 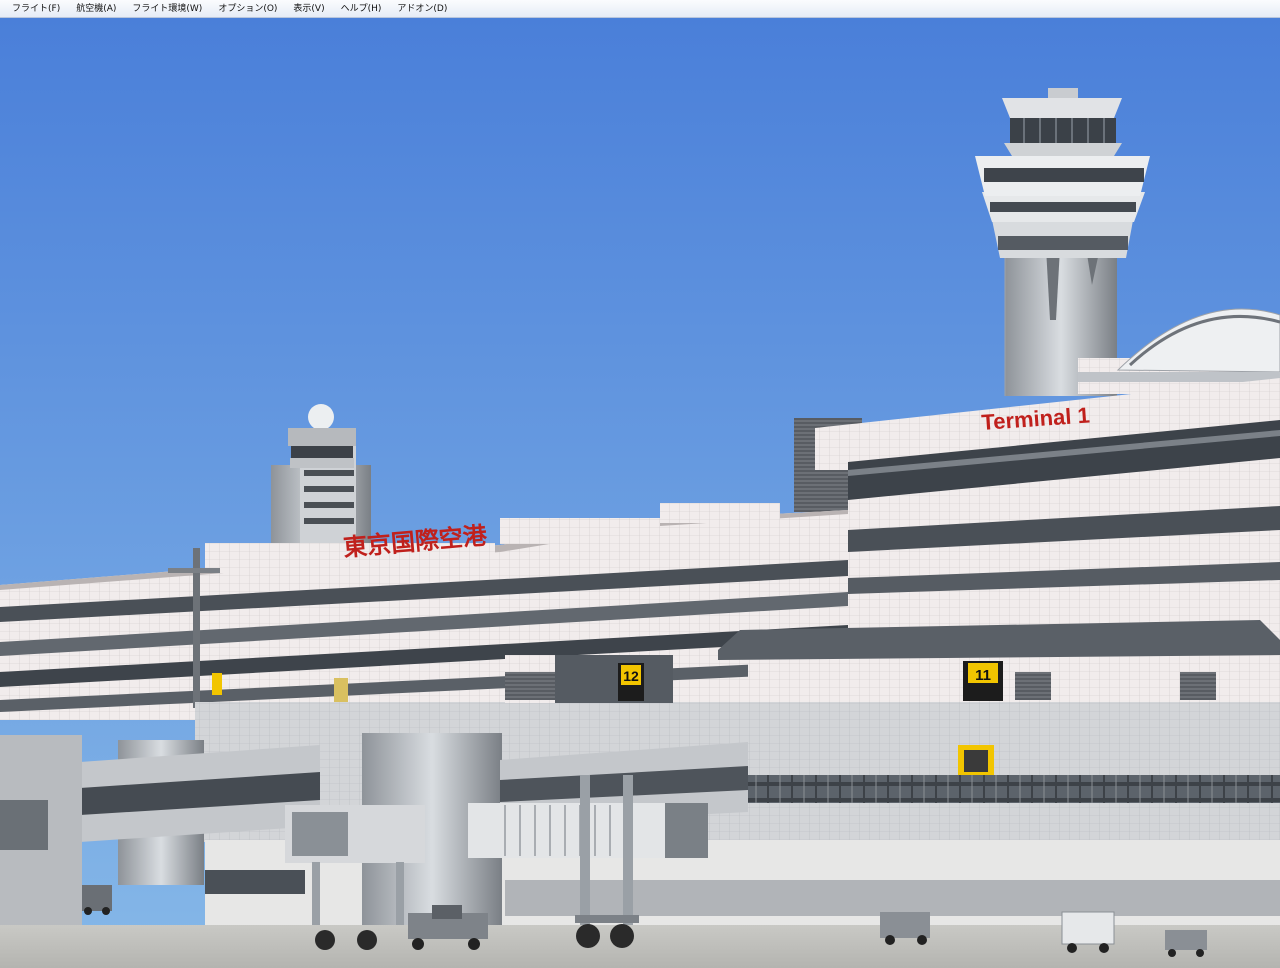 I want to click on menu-addons: アドオン(D), so click(x=422, y=9).